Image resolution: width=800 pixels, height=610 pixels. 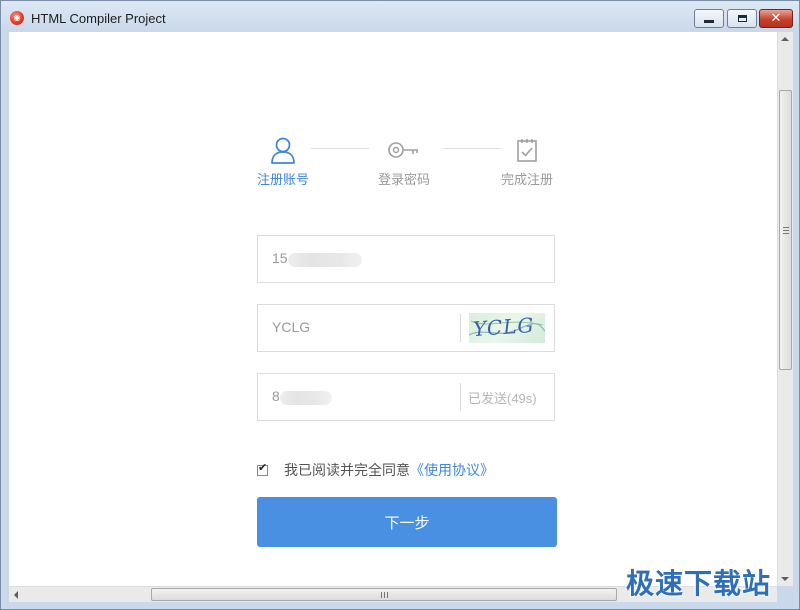 I want to click on step-register-account: 注册账号, so click(x=283, y=161).